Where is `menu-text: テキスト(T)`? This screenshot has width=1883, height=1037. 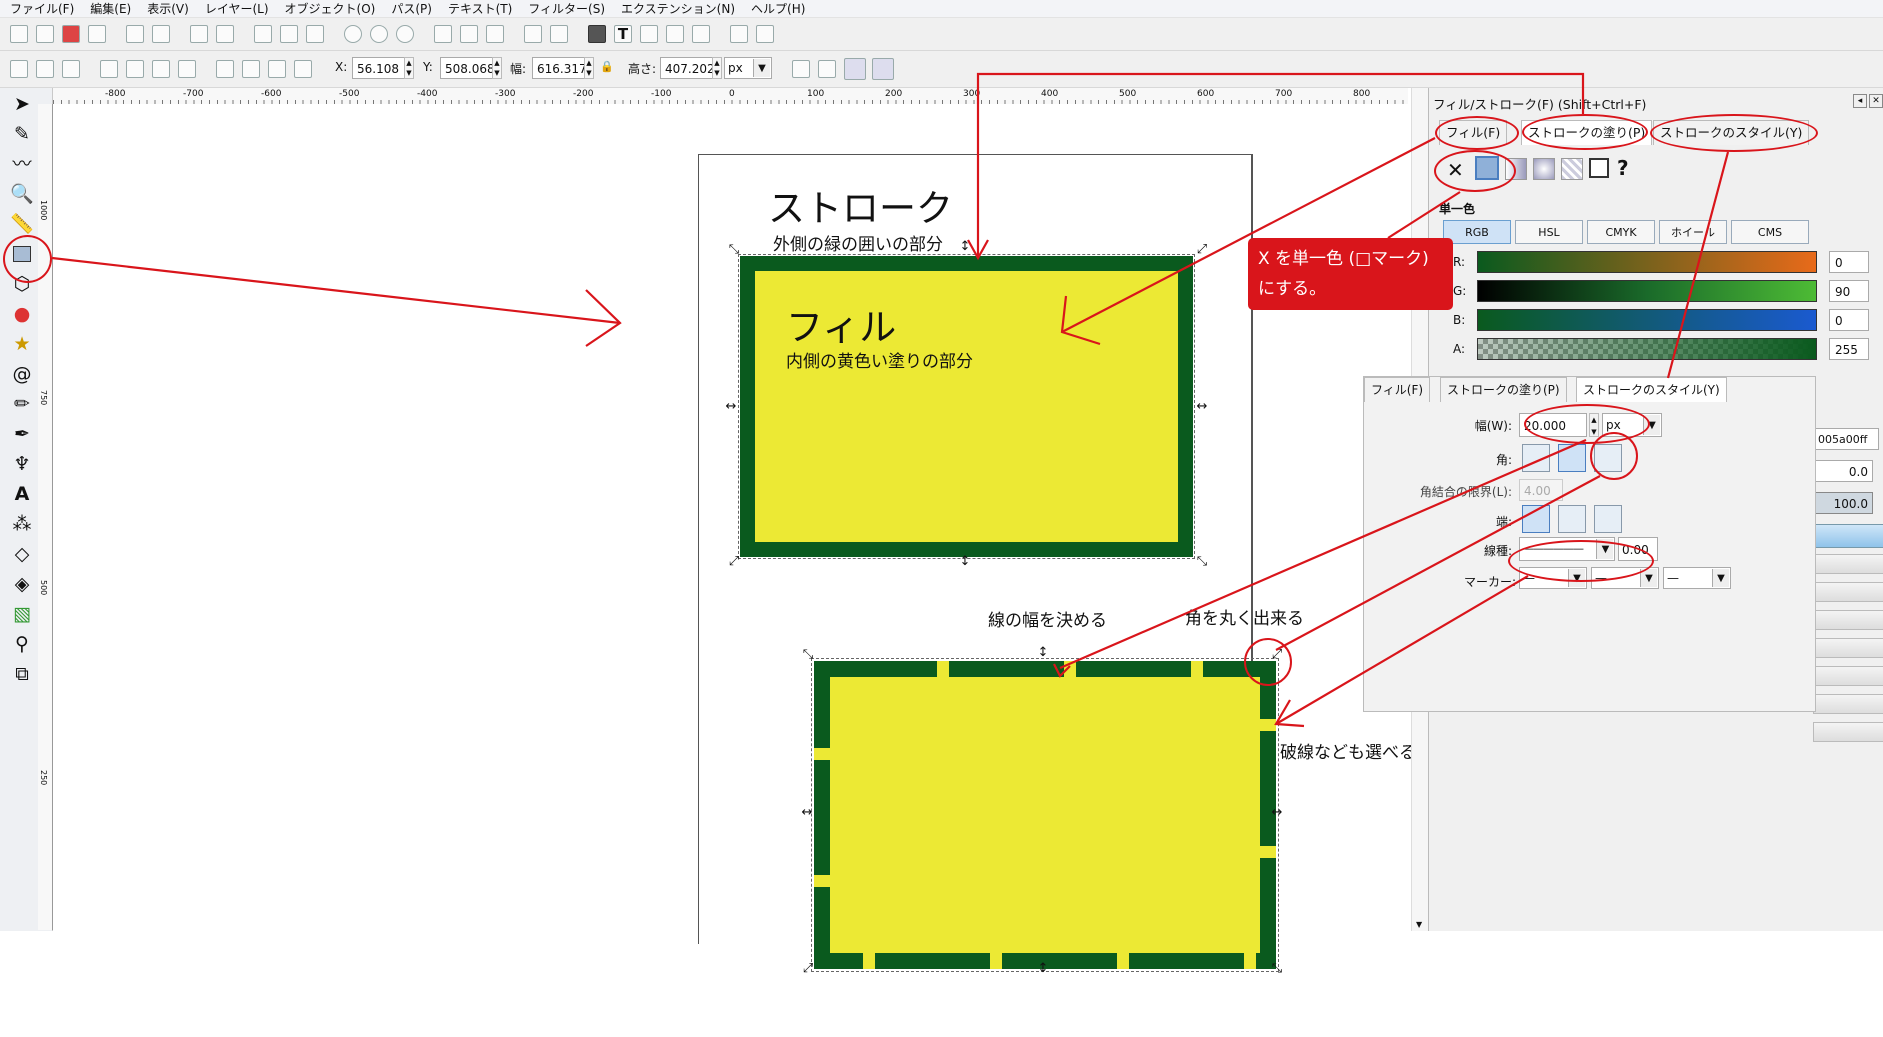
menu-text: テキスト(T) is located at coordinates (478, 8).